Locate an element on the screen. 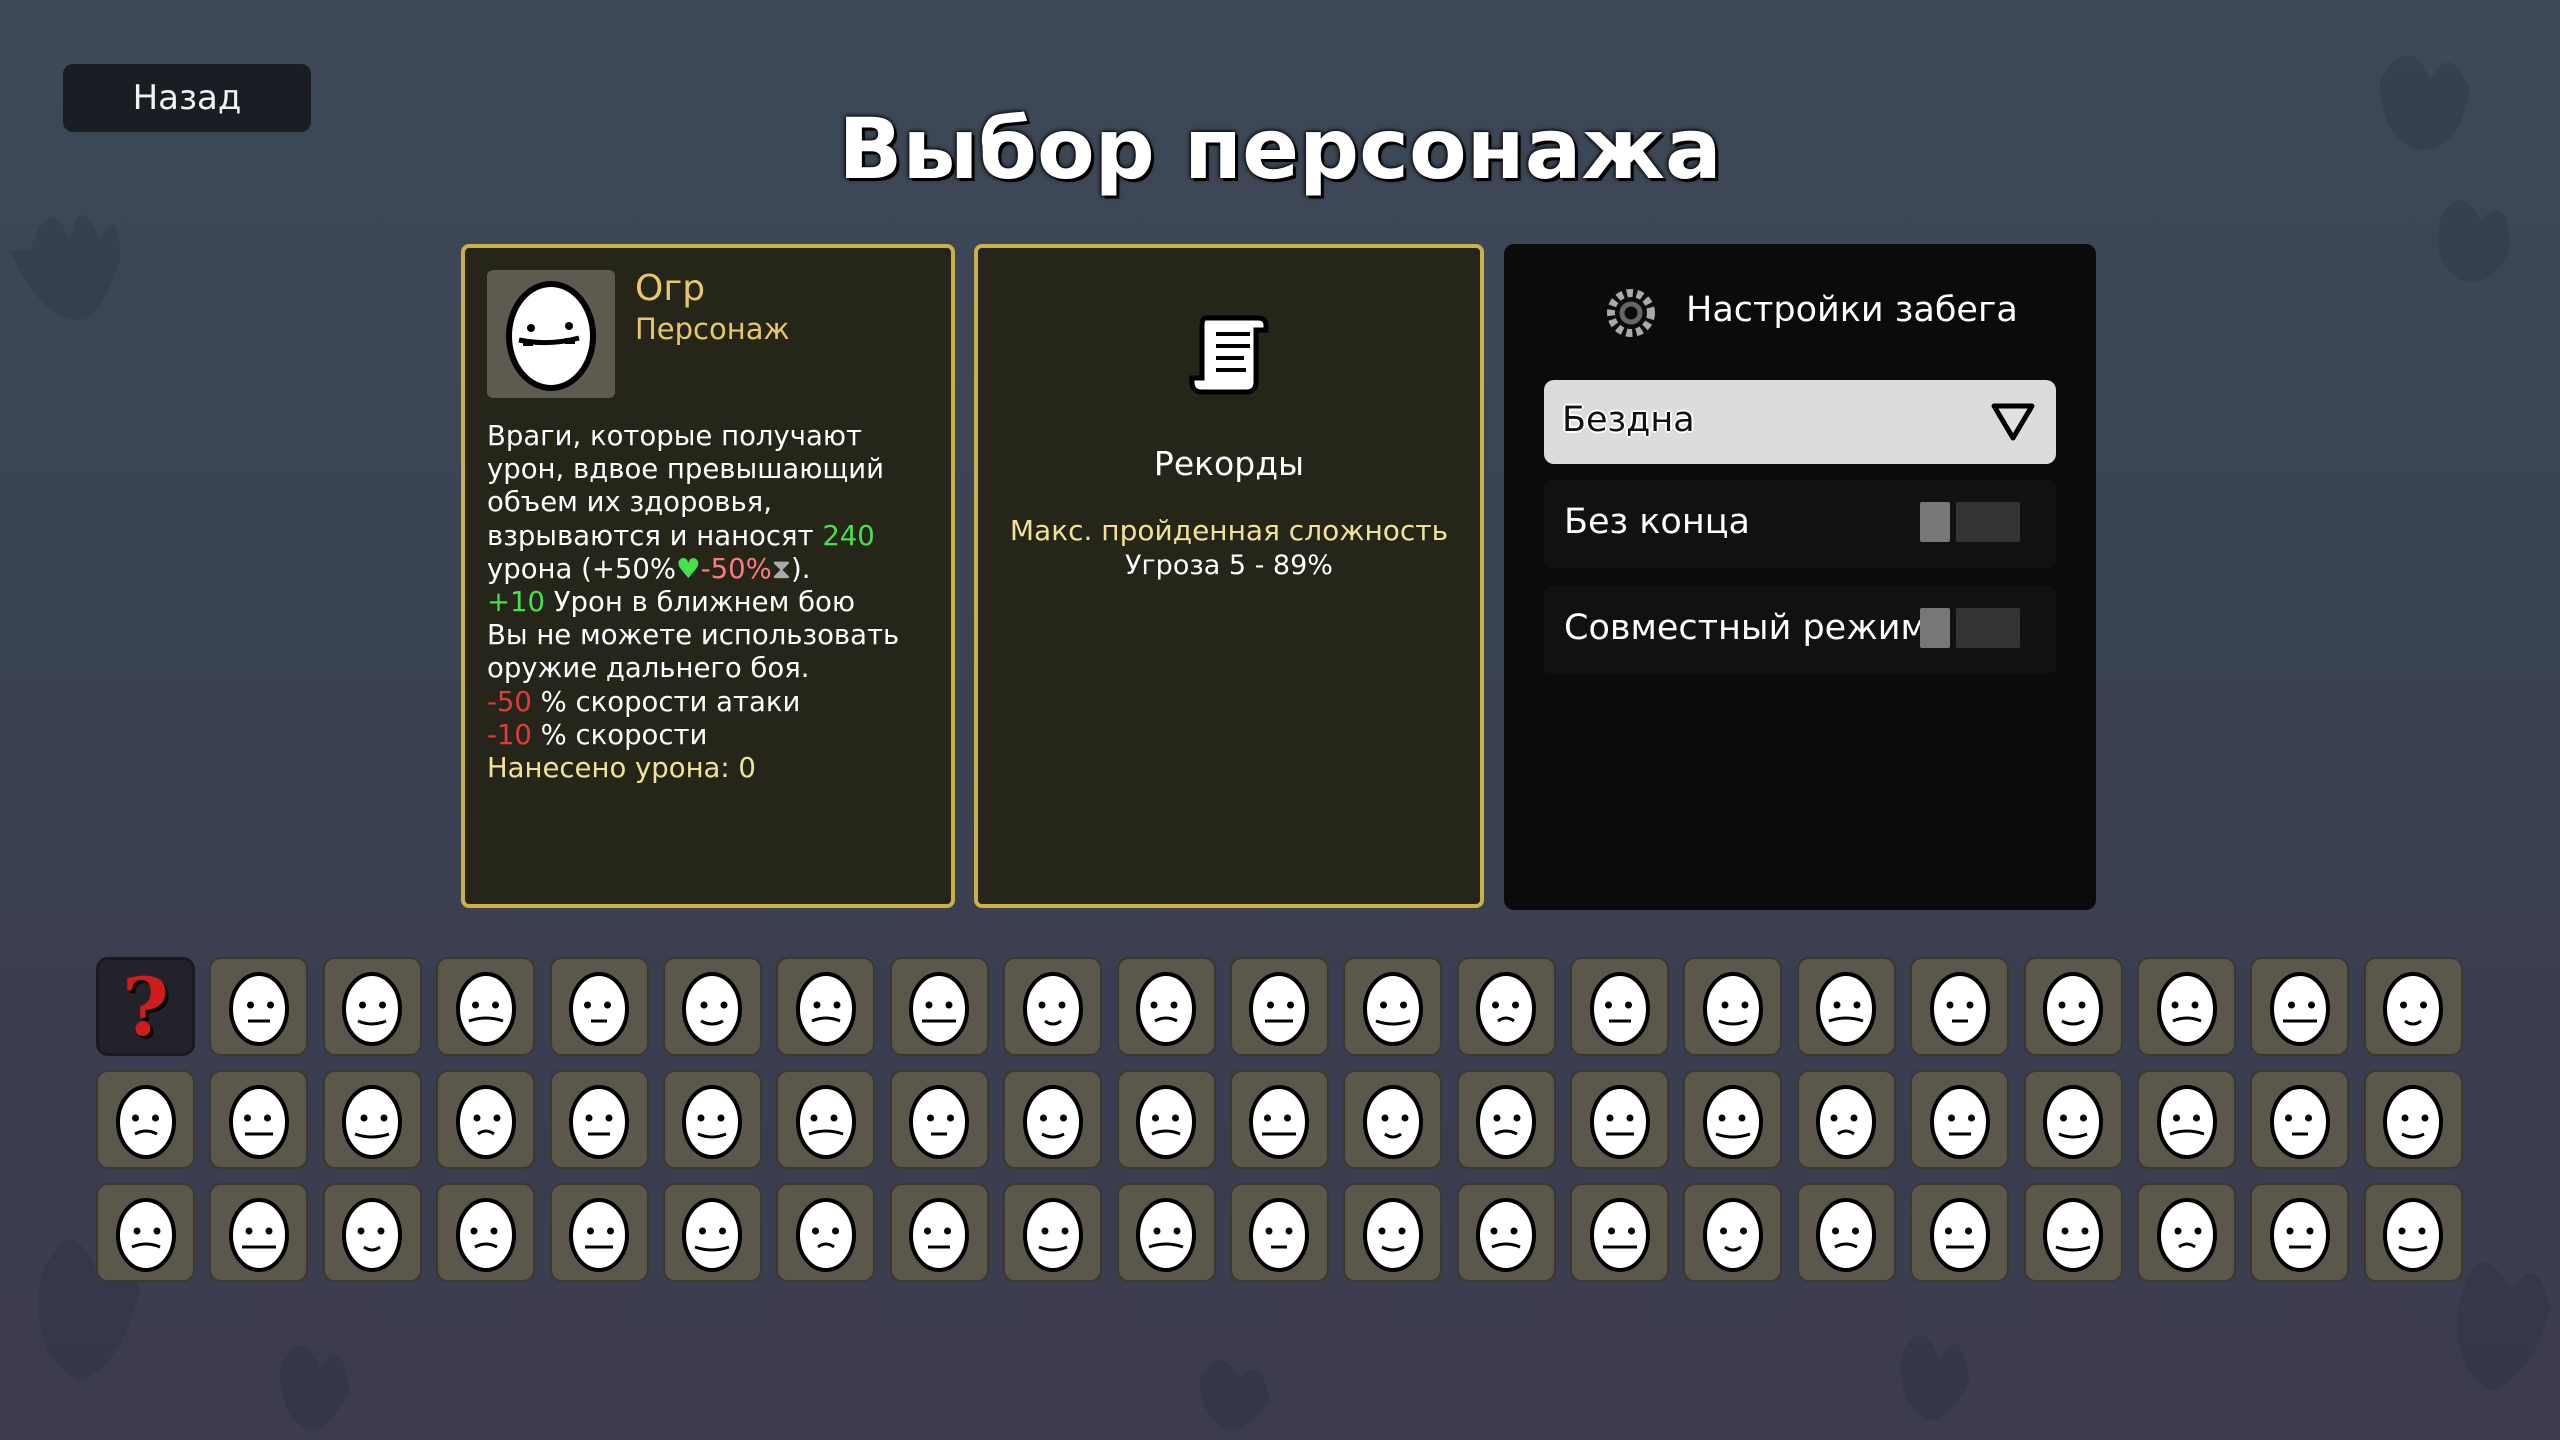 This screenshot has width=2560, height=1440. character-slot-diver is located at coordinates (2073, 1232).